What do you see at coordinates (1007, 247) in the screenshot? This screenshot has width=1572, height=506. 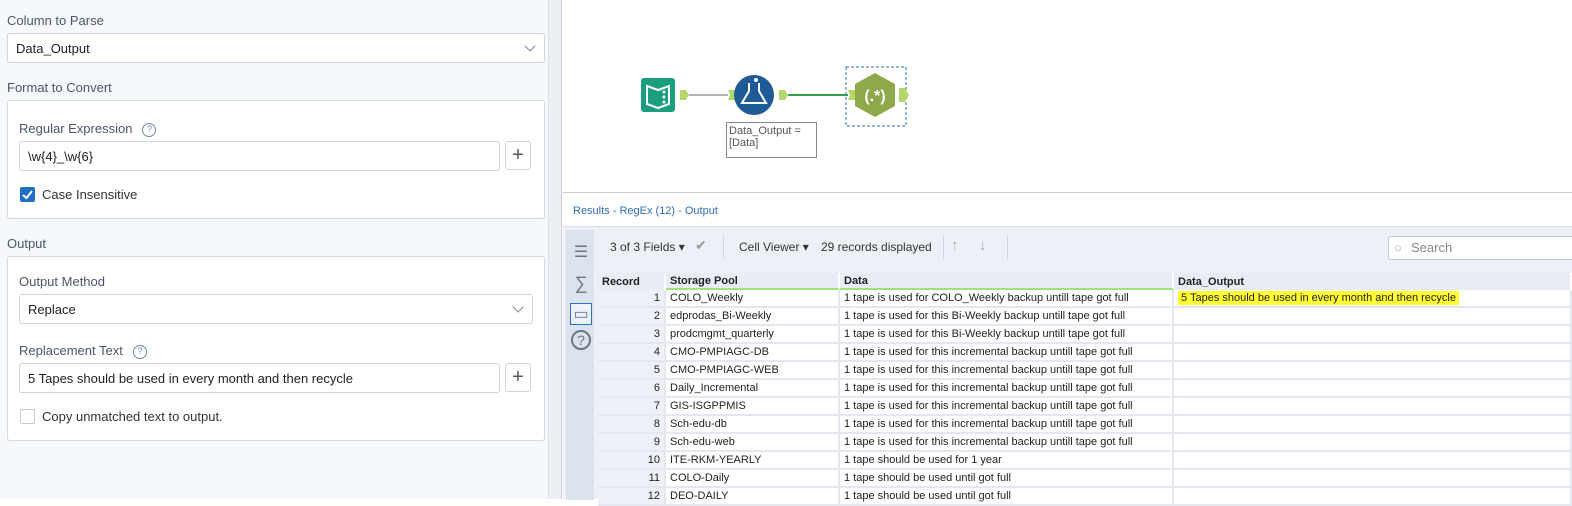 I see `divider` at bounding box center [1007, 247].